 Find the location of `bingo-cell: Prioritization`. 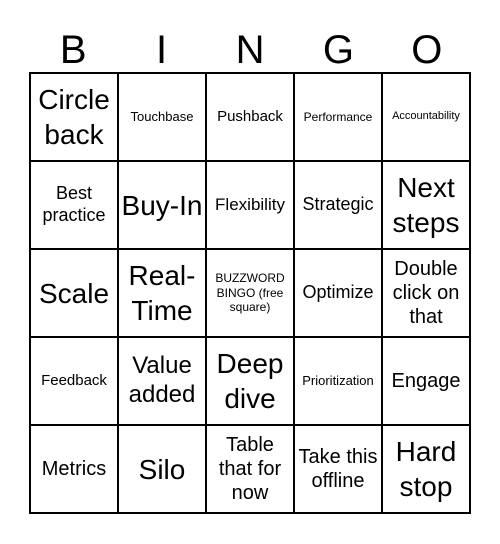

bingo-cell: Prioritization is located at coordinates (338, 381).